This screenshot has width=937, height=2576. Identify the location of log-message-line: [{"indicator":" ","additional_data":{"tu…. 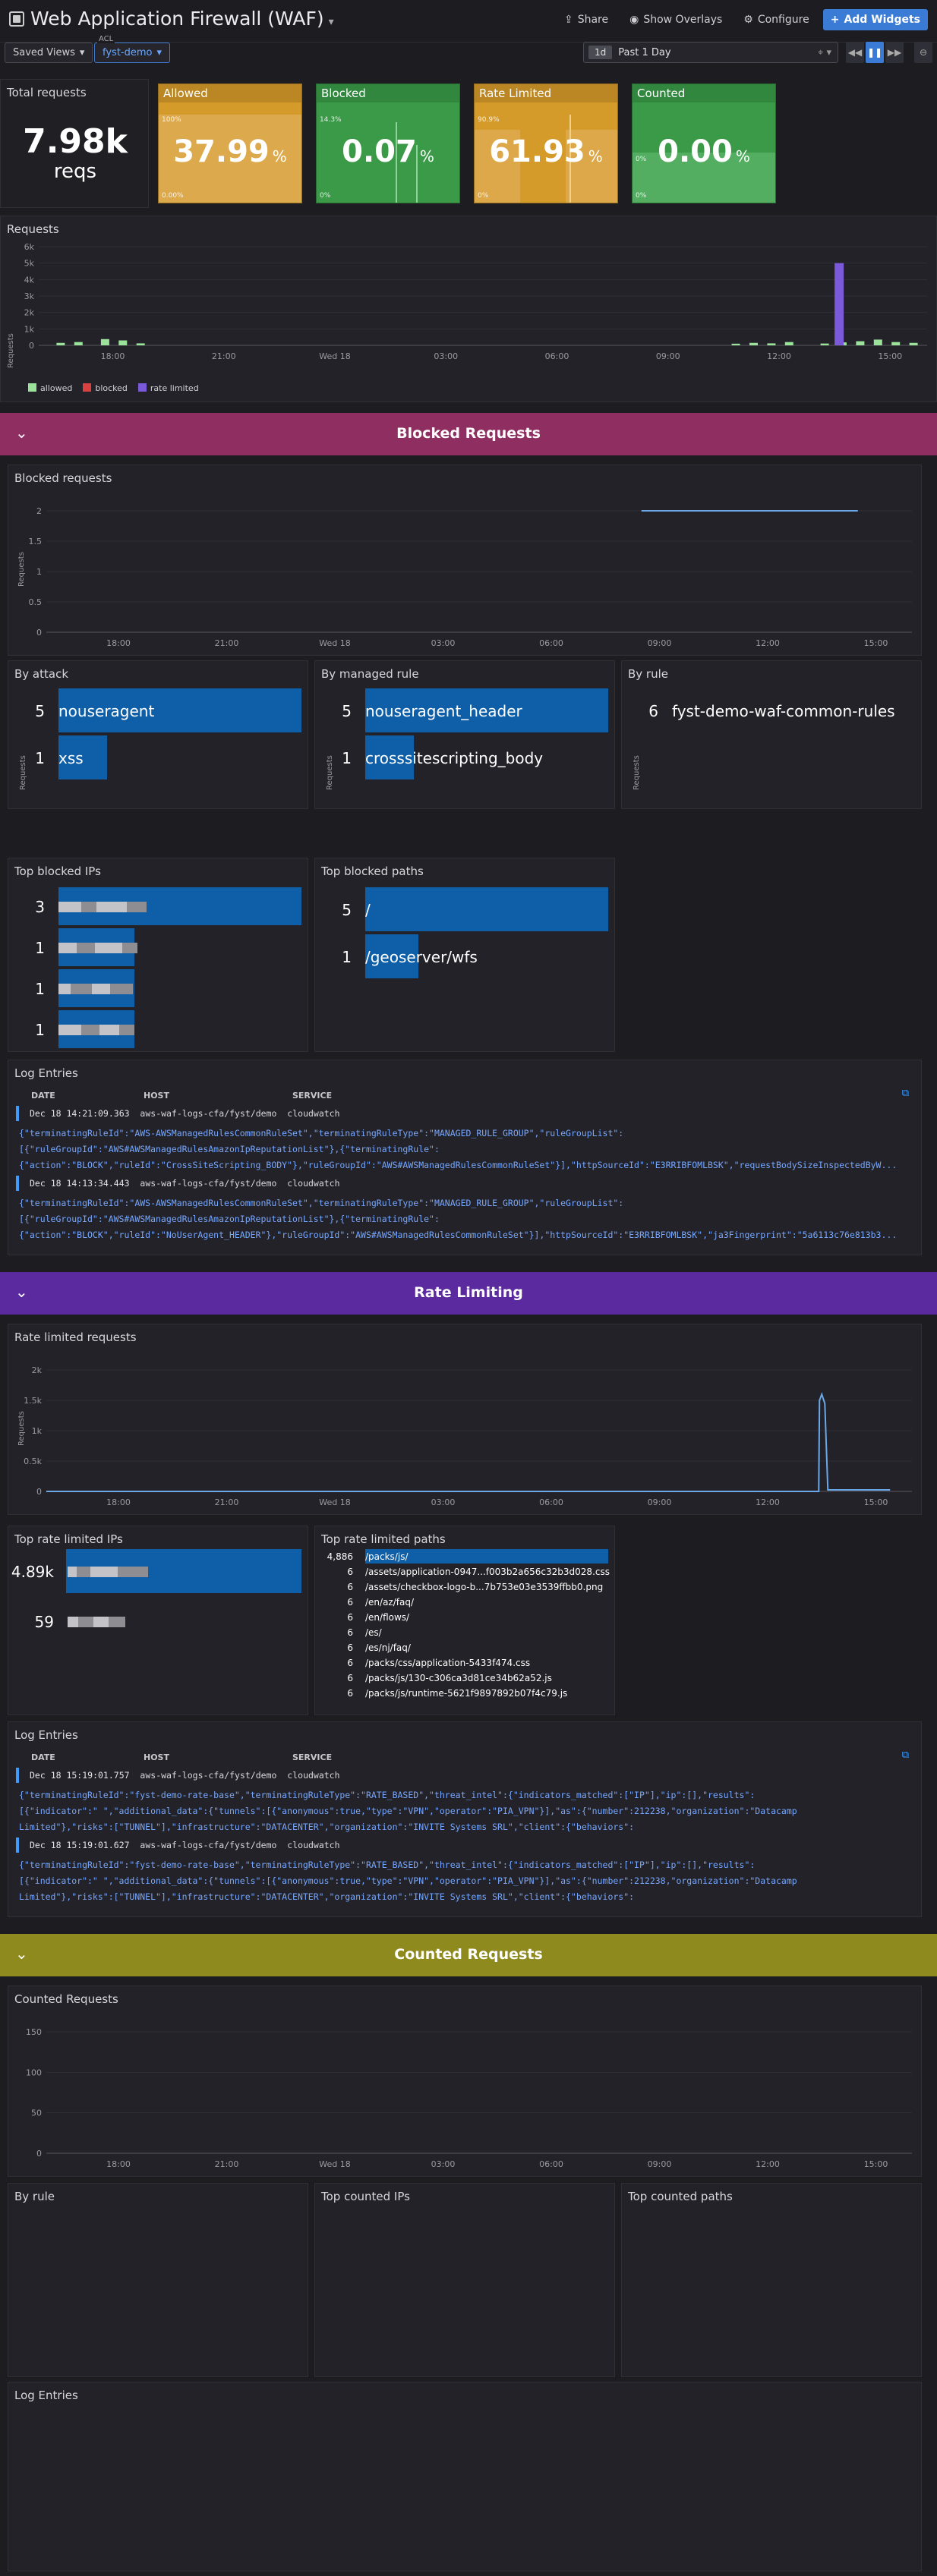
(408, 1880).